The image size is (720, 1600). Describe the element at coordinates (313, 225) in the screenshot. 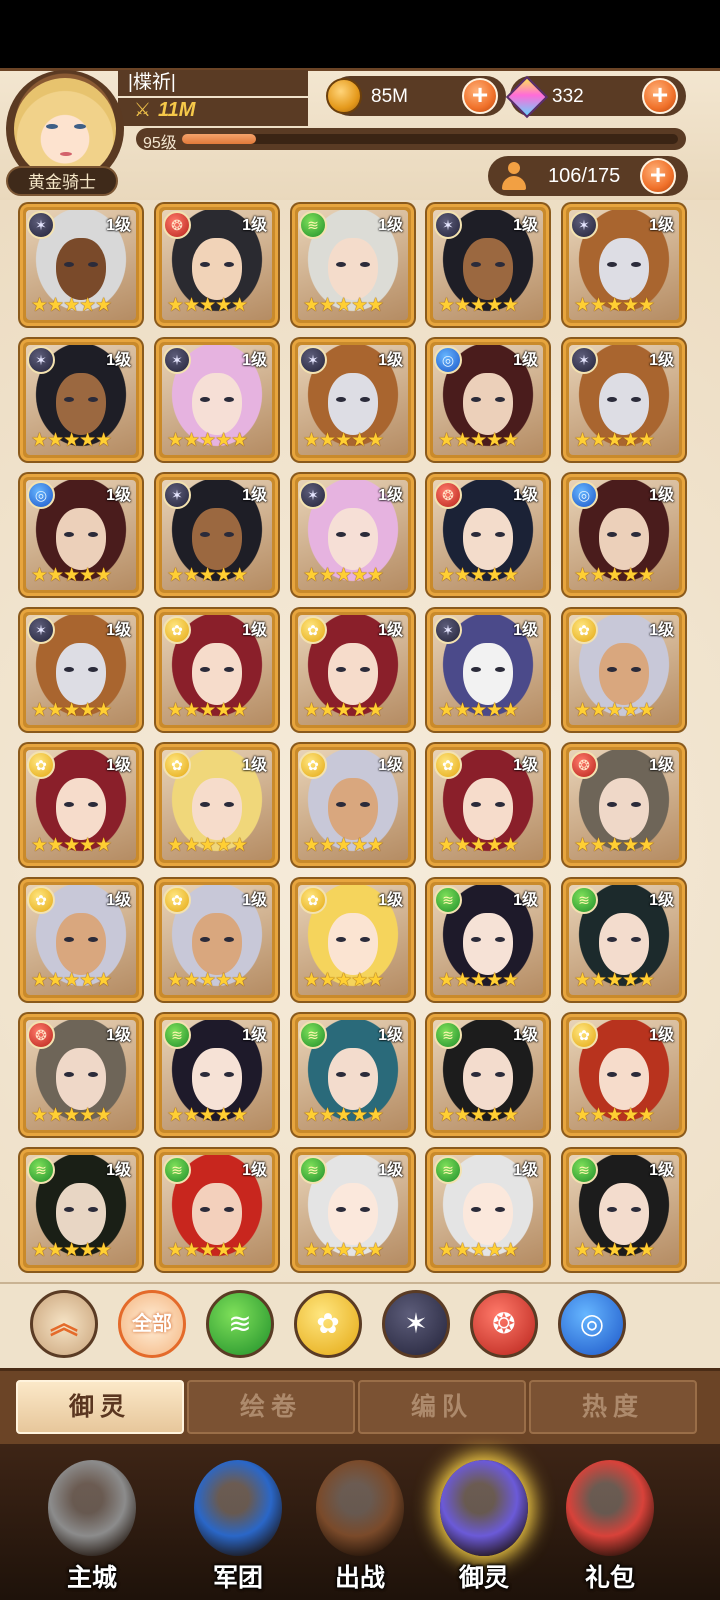

I see `wind-element-icon: ≋` at that location.